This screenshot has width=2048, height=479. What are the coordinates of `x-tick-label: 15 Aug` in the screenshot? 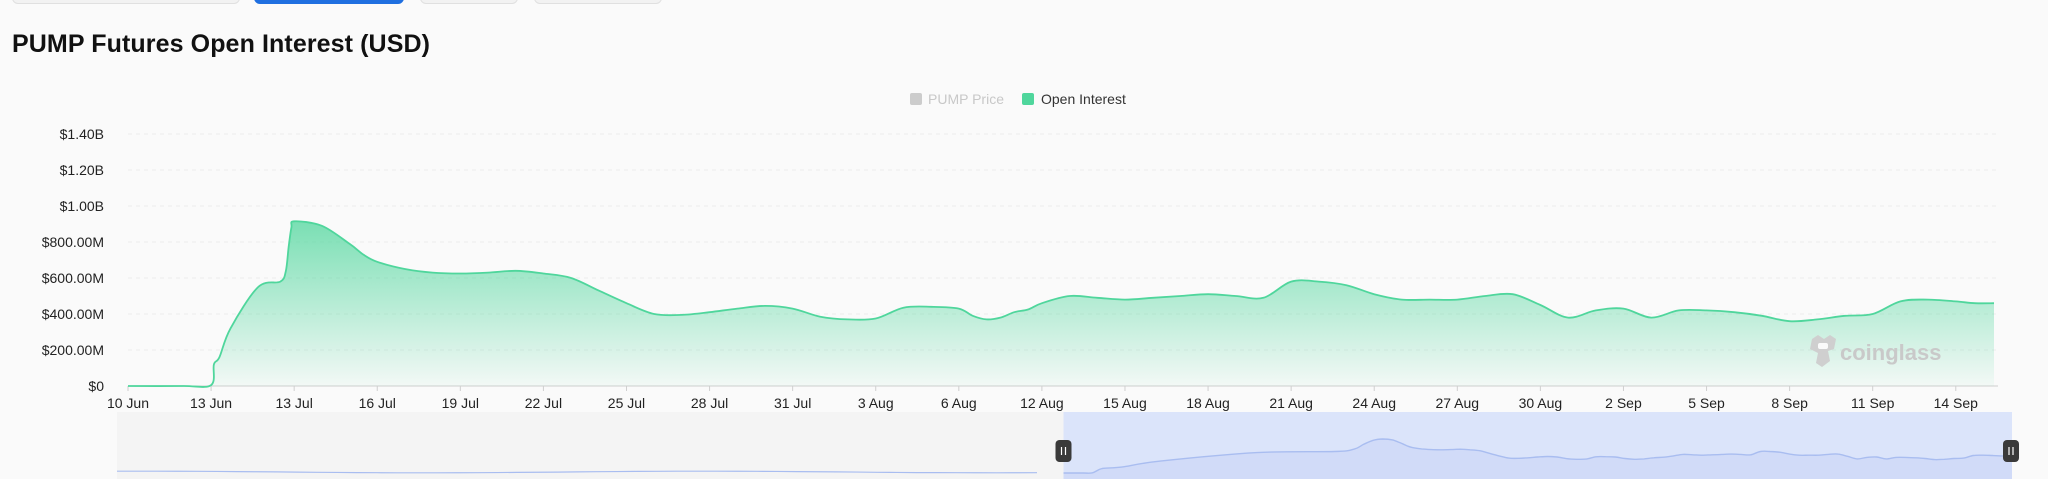 It's located at (1125, 403).